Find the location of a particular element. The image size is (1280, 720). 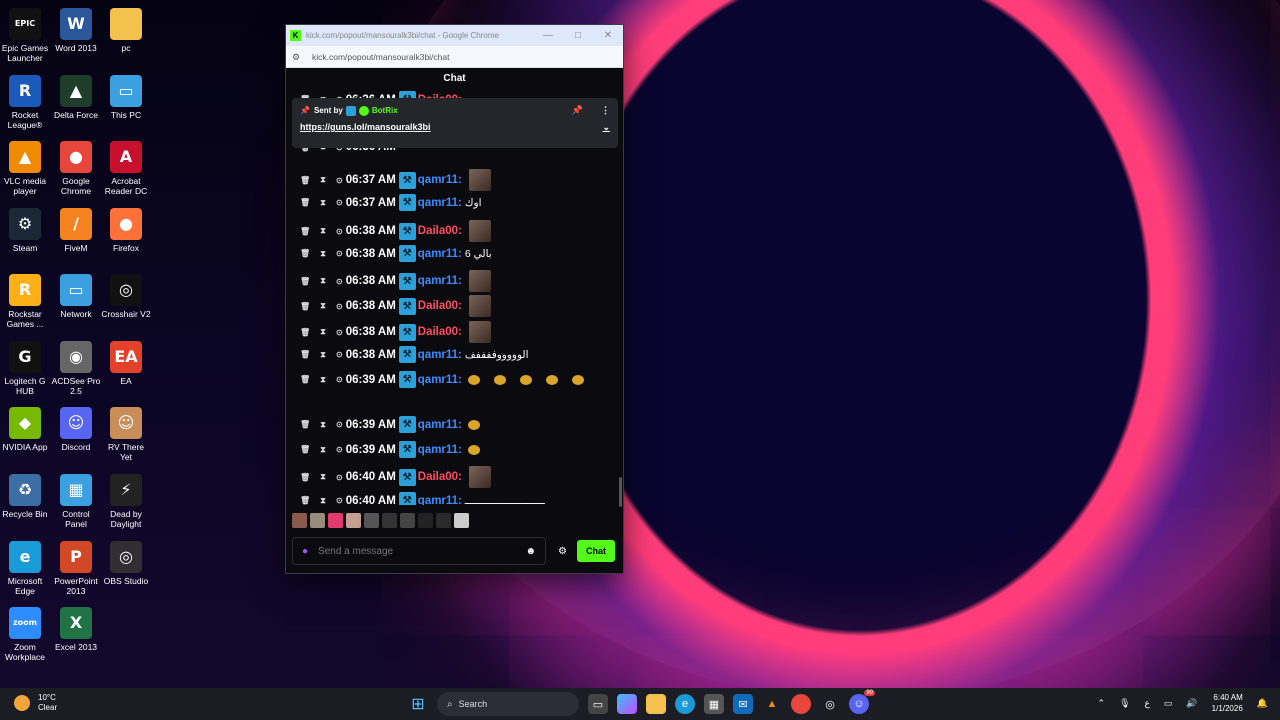

desktop-icon: P PowerPoint 2013 is located at coordinates (76, 568).